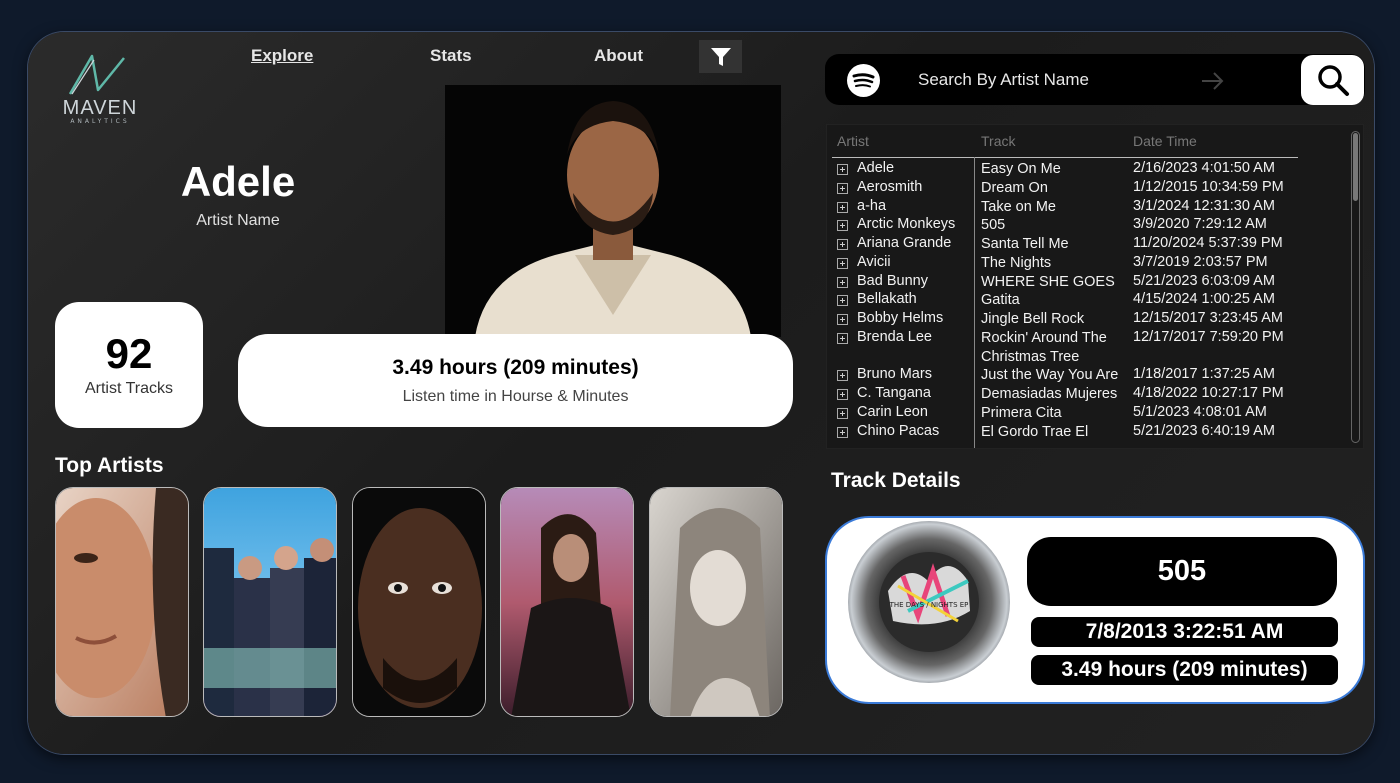 This screenshot has height=783, width=1400. What do you see at coordinates (1014, 187) in the screenshot?
I see `cell-track: Dream On` at bounding box center [1014, 187].